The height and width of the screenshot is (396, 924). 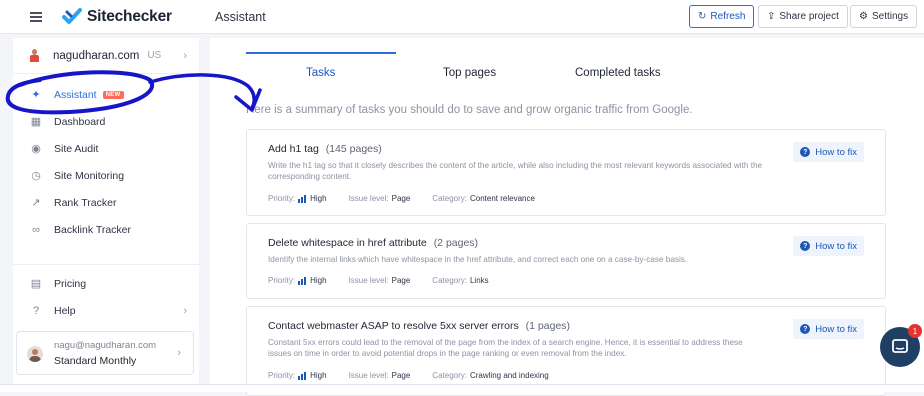 What do you see at coordinates (35, 354) in the screenshot?
I see `user-avatar` at bounding box center [35, 354].